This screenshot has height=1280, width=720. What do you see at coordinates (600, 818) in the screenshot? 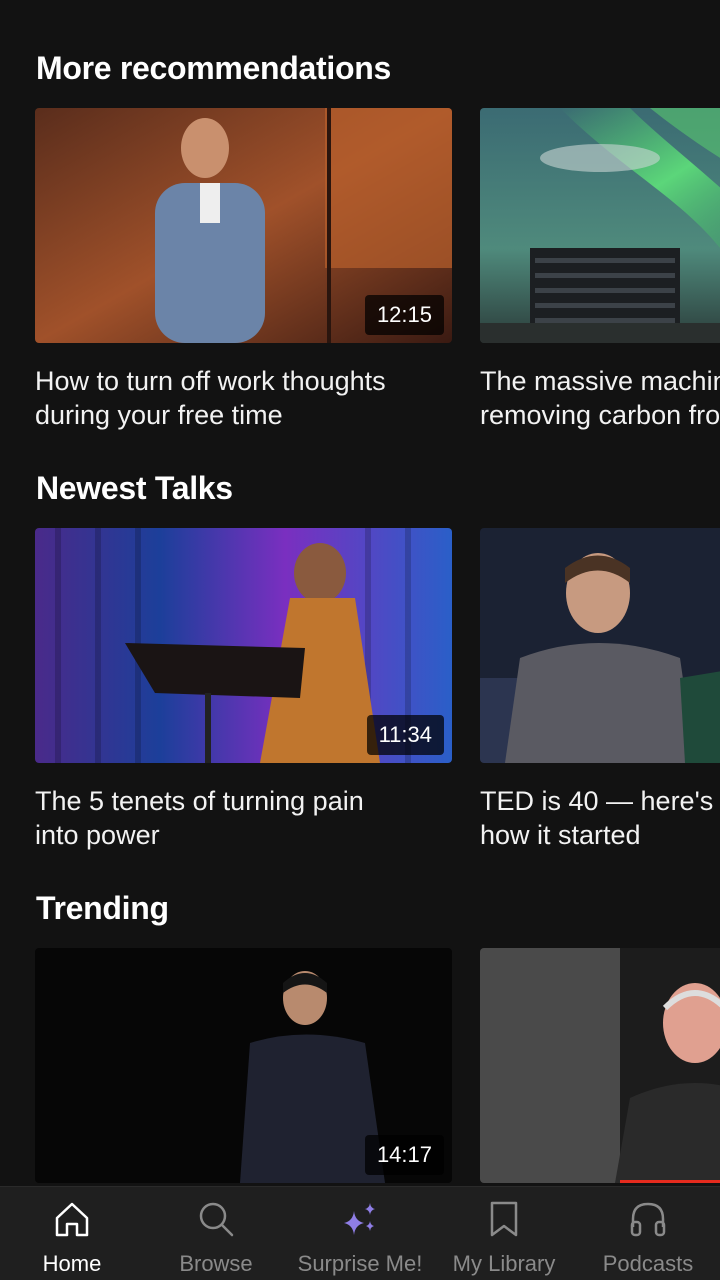
I see `talk-title: TED is 40 — here's how it started` at bounding box center [600, 818].